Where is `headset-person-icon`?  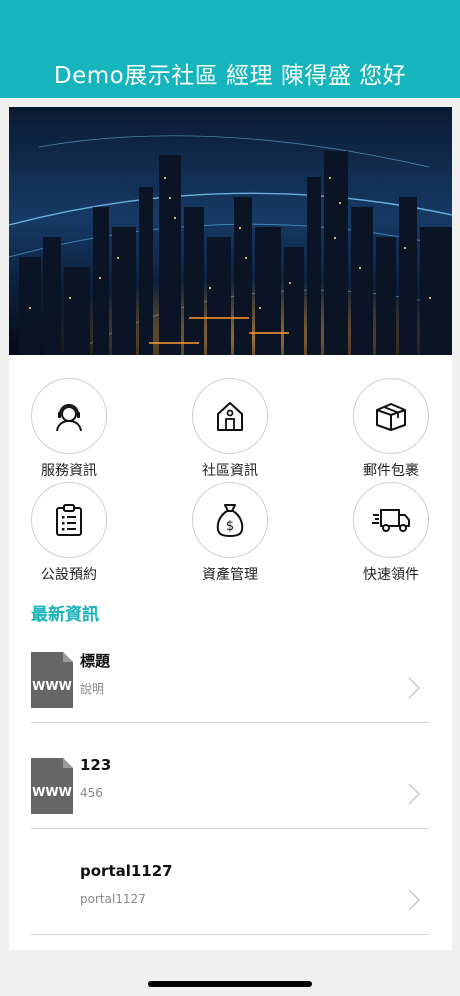 headset-person-icon is located at coordinates (69, 418).